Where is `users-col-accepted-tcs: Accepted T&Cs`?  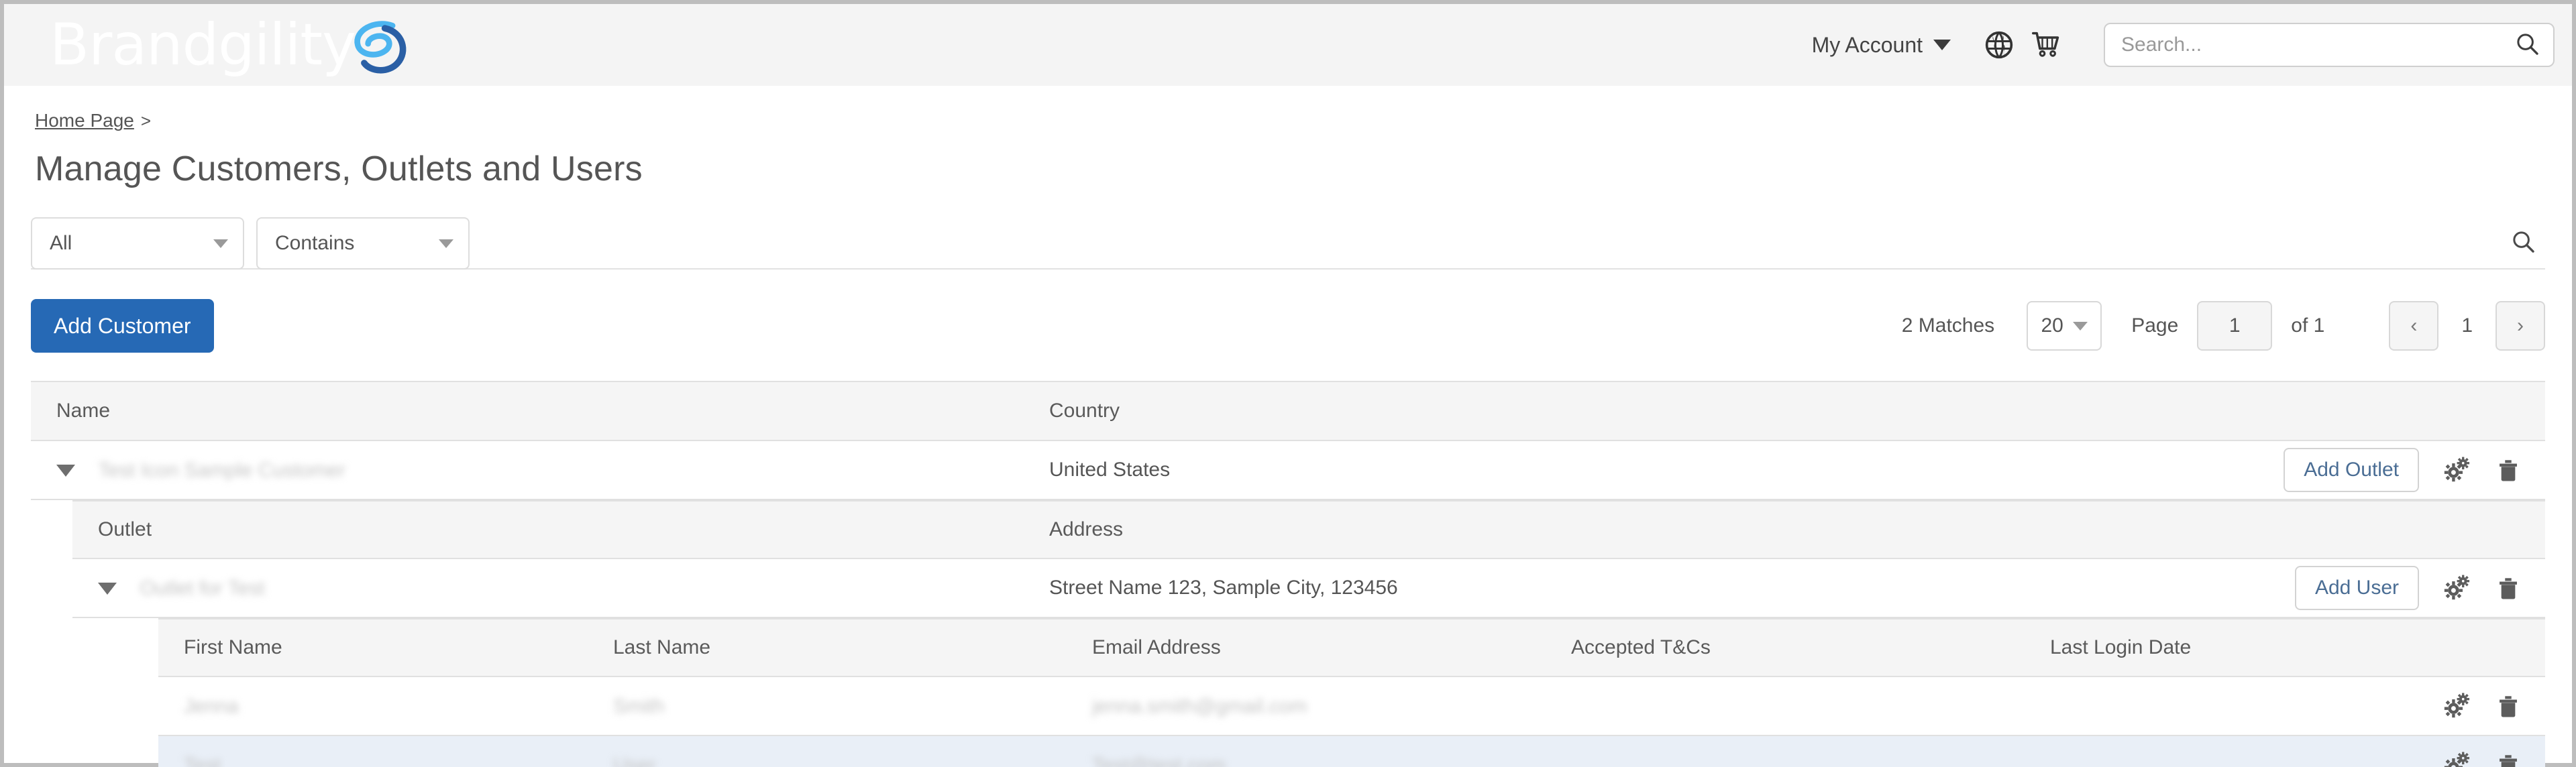 users-col-accepted-tcs: Accepted T&Cs is located at coordinates (1785, 647).